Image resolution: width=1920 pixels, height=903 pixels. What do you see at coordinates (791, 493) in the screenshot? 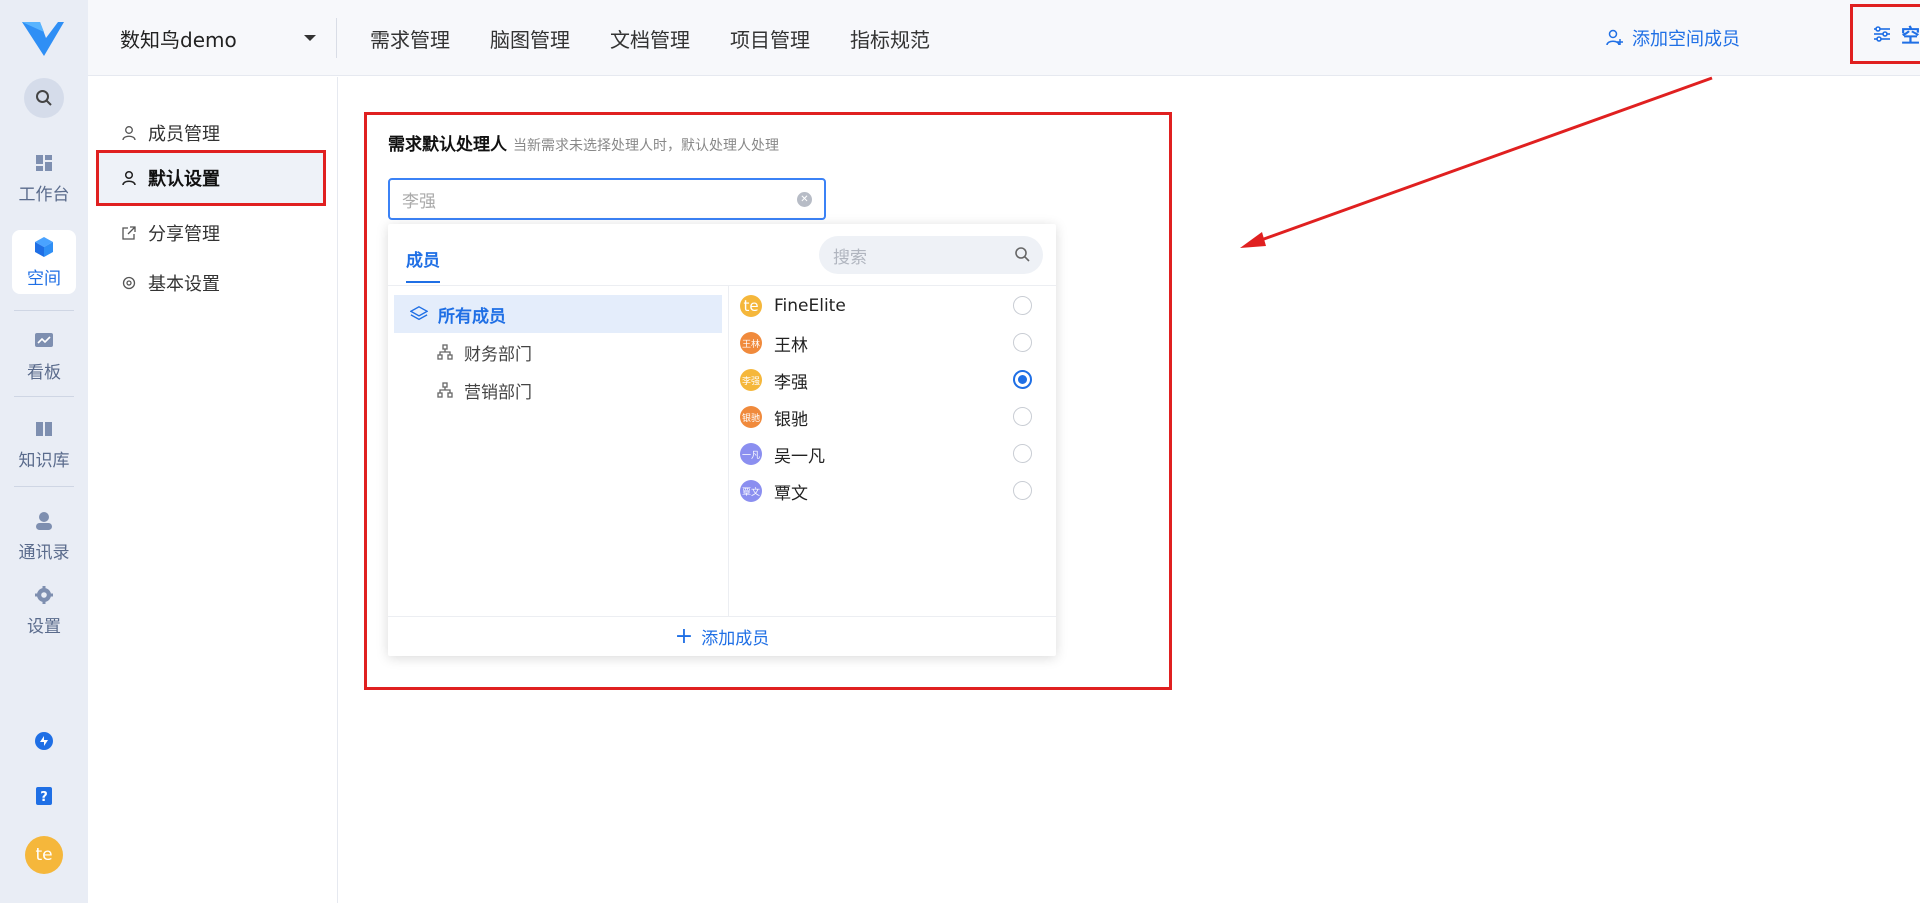
I see `member-name: 覃文` at bounding box center [791, 493].